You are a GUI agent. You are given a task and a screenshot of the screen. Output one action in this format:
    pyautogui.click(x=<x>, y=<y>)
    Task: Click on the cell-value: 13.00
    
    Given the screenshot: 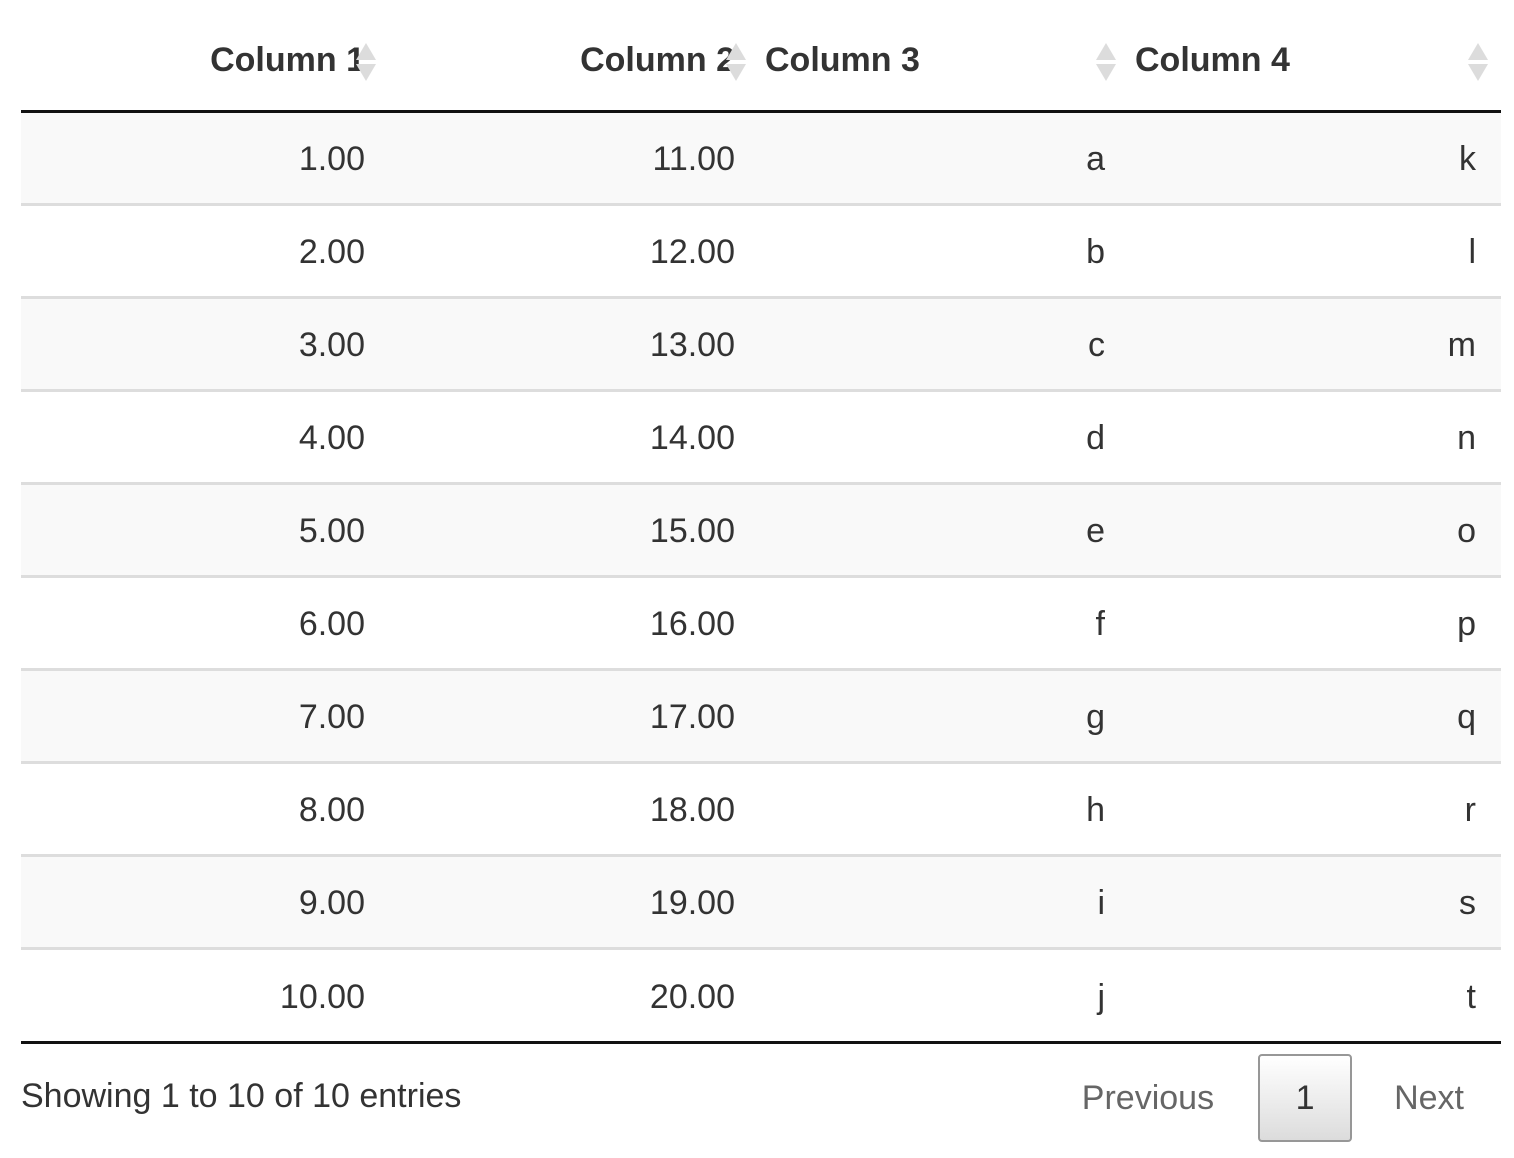 What is the action you would take?
    pyautogui.click(x=692, y=345)
    